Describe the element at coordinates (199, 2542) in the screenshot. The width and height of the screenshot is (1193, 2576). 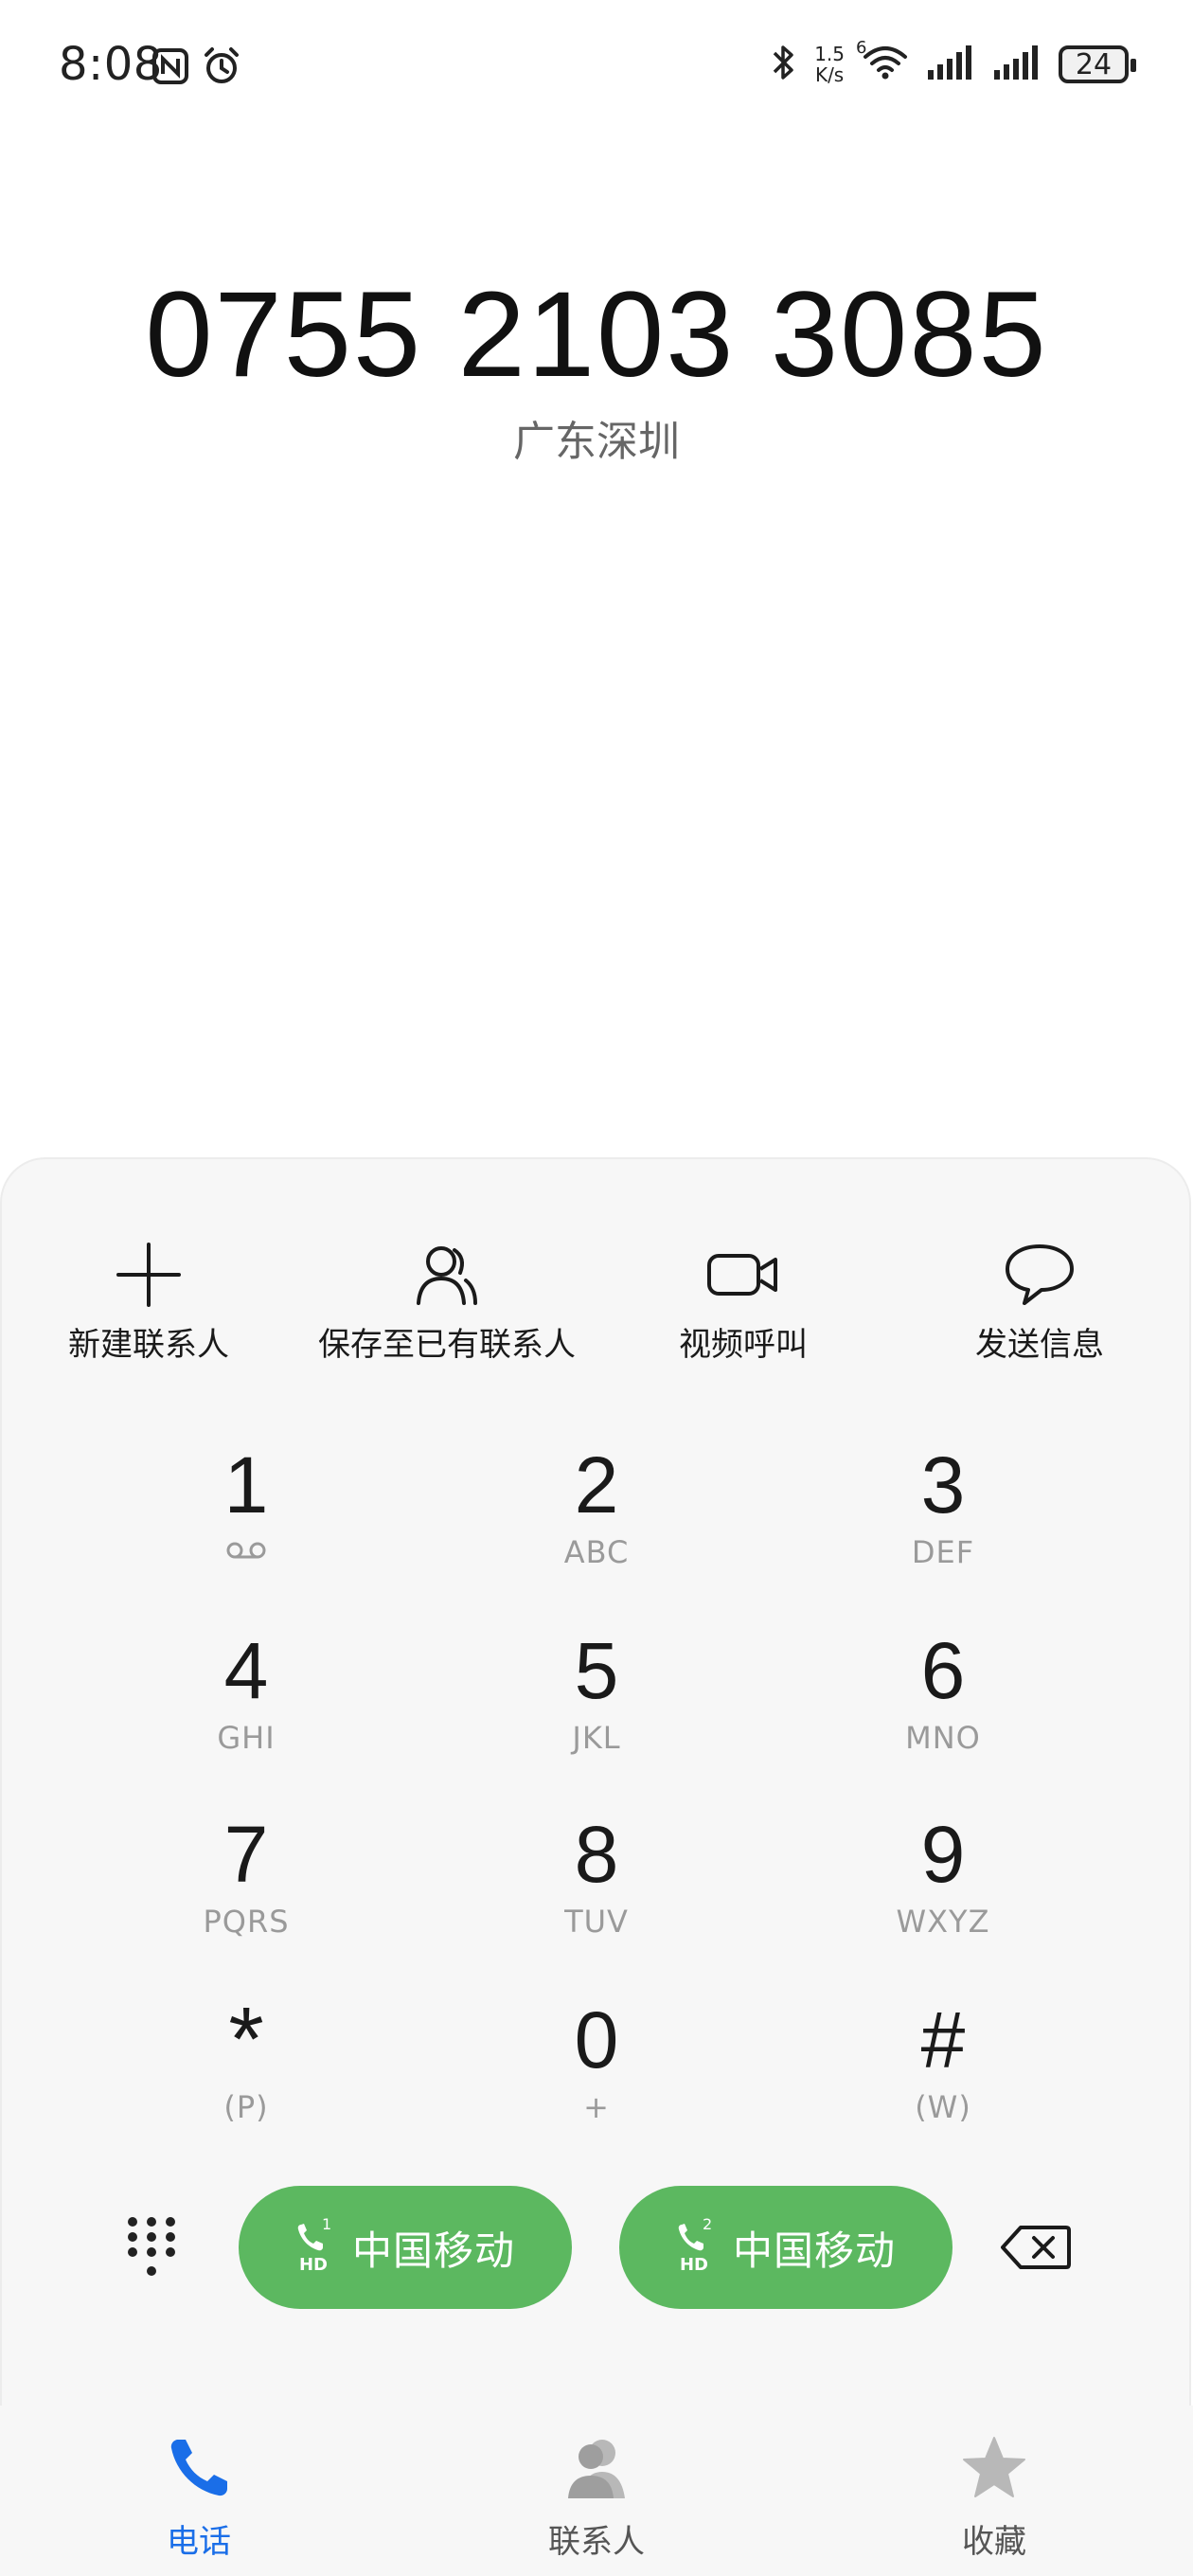
I see `tab-phone-label: 电话` at that location.